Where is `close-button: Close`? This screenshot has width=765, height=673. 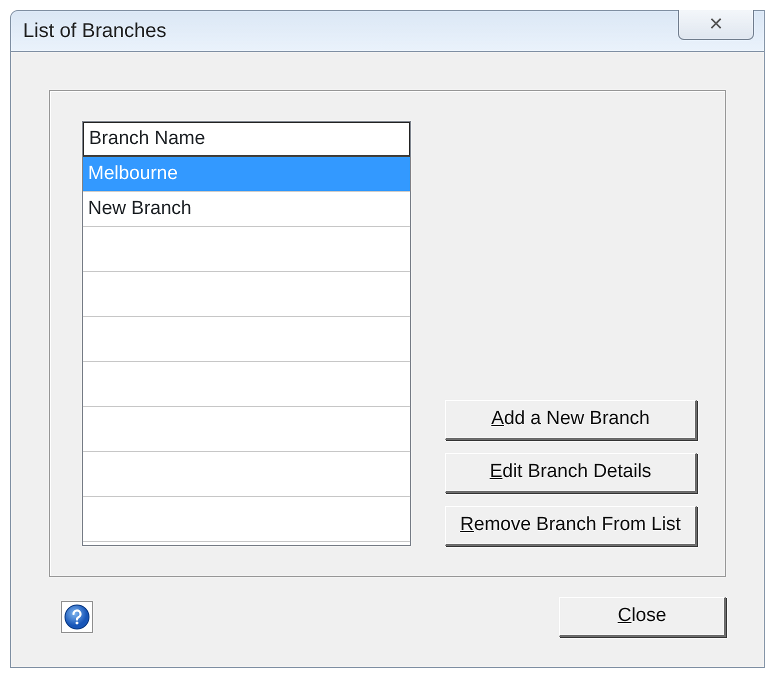 close-button: Close is located at coordinates (642, 617).